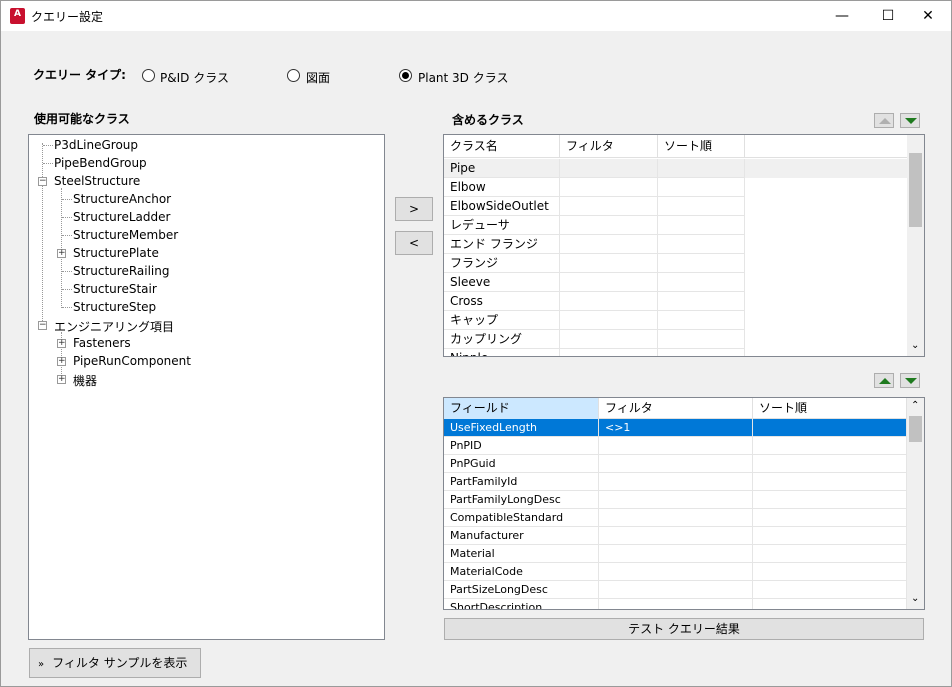 Image resolution: width=952 pixels, height=687 pixels. Describe the element at coordinates (521, 464) in the screenshot. I see `table-cell: PnPGuid` at that location.